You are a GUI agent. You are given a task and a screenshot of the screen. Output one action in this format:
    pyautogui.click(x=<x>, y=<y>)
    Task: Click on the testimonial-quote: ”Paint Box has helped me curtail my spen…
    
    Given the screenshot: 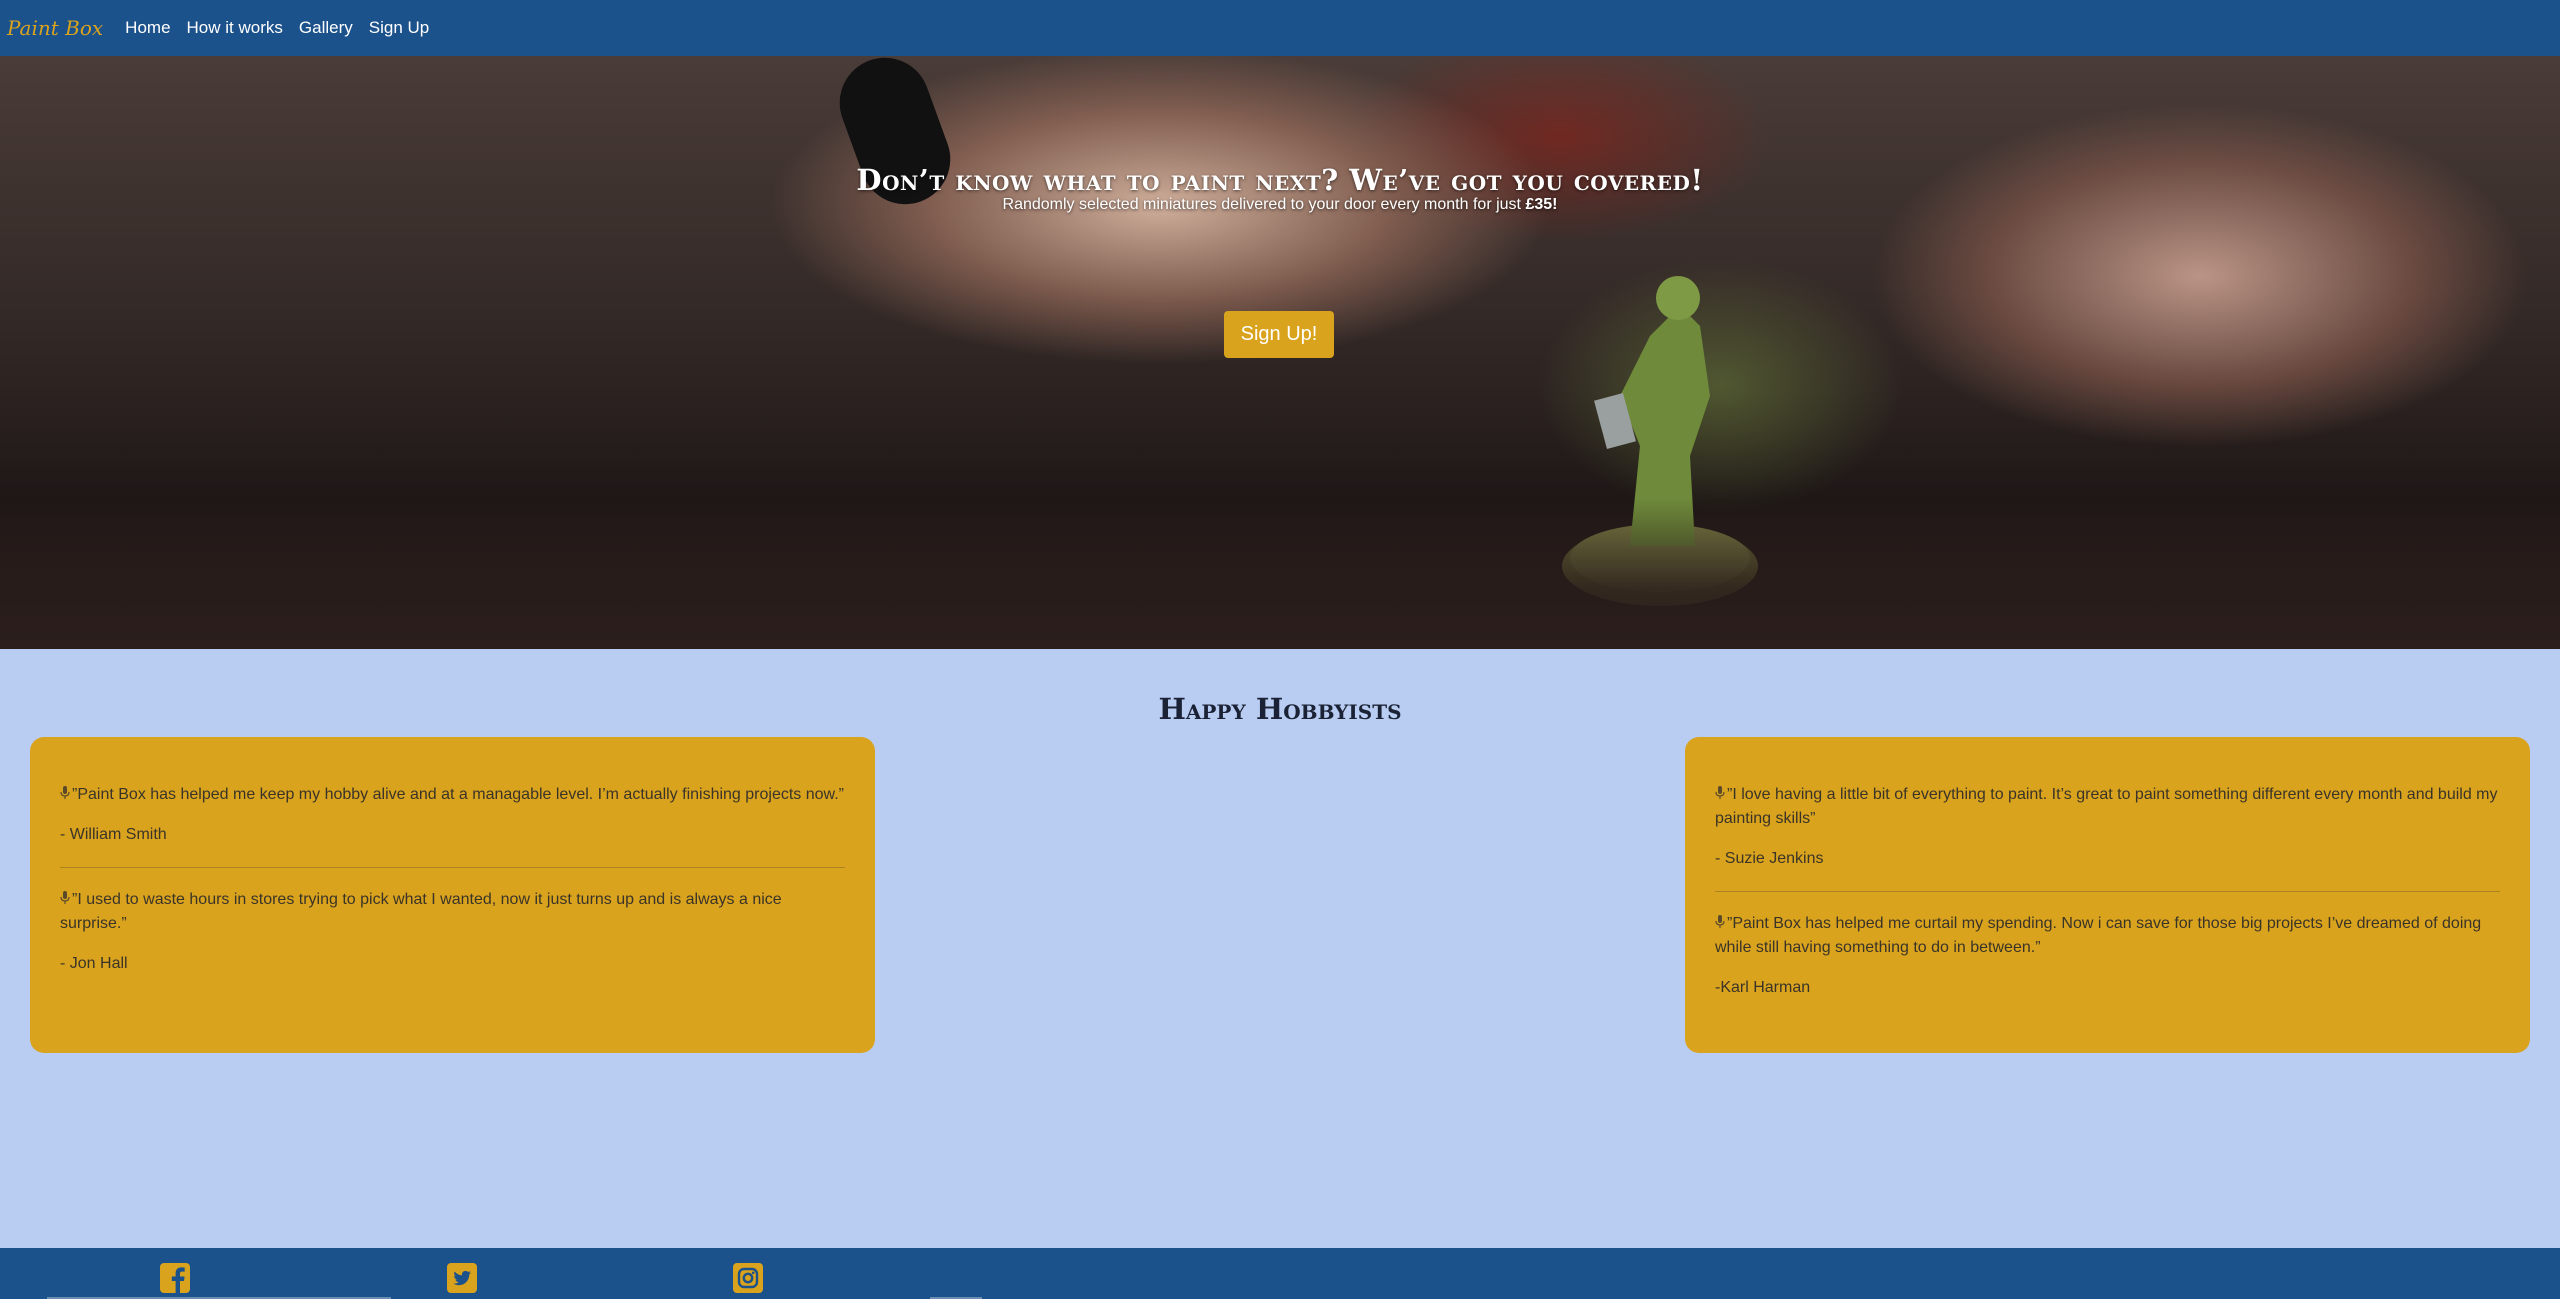 What is the action you would take?
    pyautogui.click(x=2107, y=936)
    